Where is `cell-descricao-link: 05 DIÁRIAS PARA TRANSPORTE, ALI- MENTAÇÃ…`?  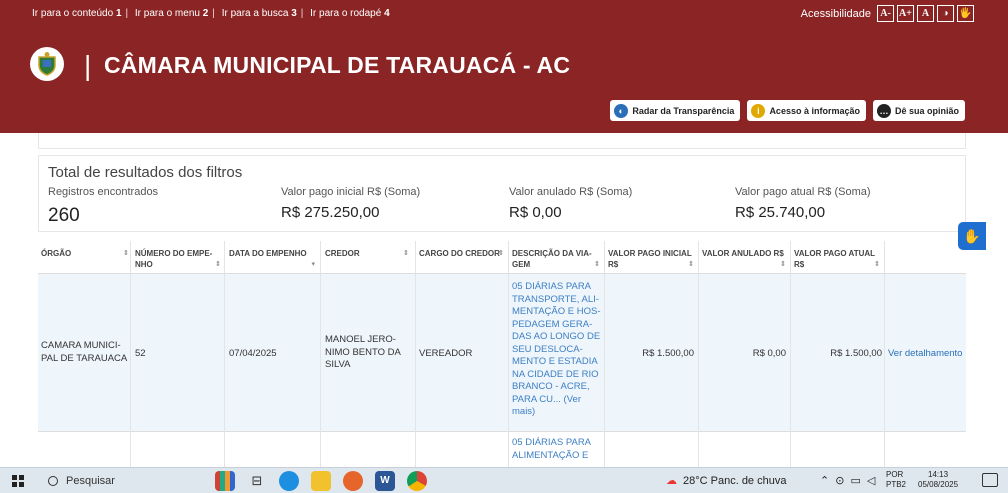 cell-descricao-link: 05 DIÁRIAS PARA TRANSPORTE, ALI- MENTAÇÃ… is located at coordinates (558, 350).